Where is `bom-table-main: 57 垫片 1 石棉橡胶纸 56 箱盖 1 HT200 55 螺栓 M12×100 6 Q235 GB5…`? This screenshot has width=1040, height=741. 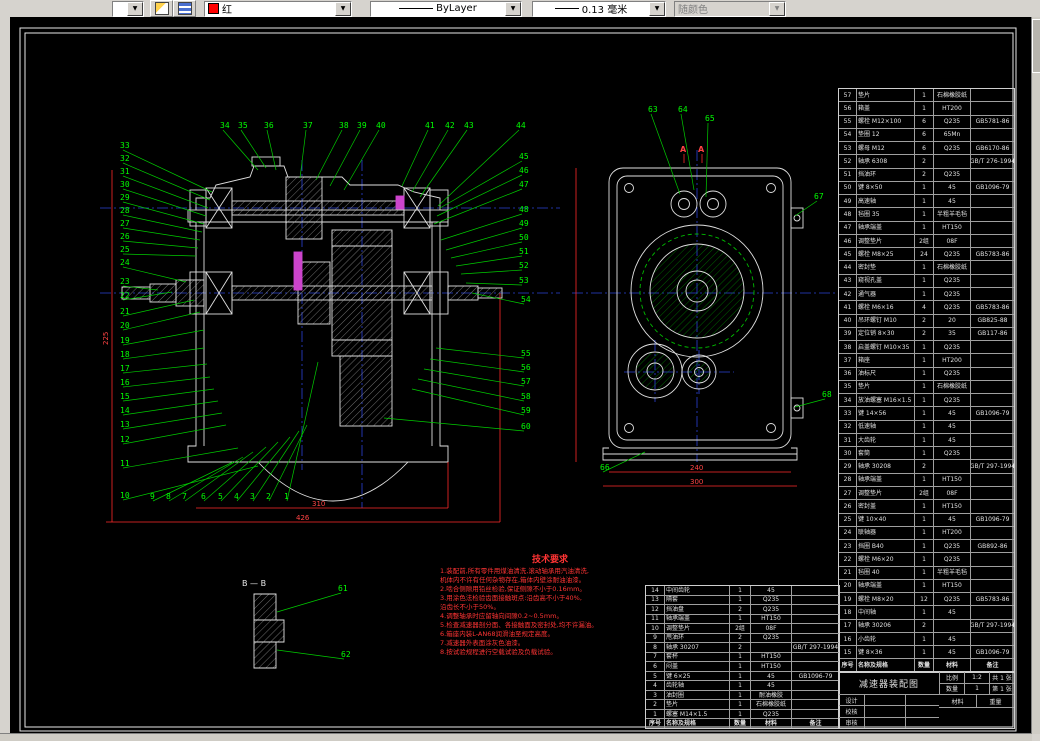
bom-table-main: 57 垫片 1 石棉橡胶纸 56 箱盖 1 HT200 55 螺栓 M12×100 6 Q235 GB5… is located at coordinates (926, 380).